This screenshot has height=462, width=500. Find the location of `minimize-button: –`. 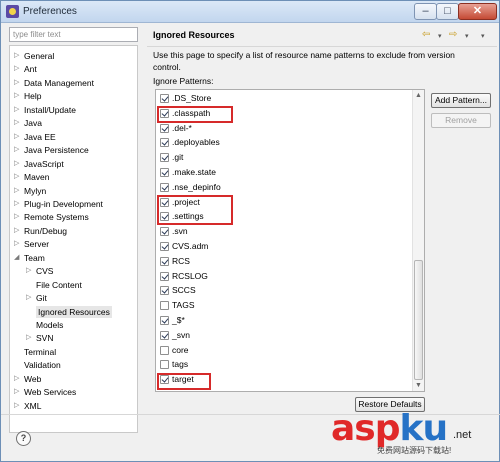

minimize-button: – is located at coordinates (425, 11).